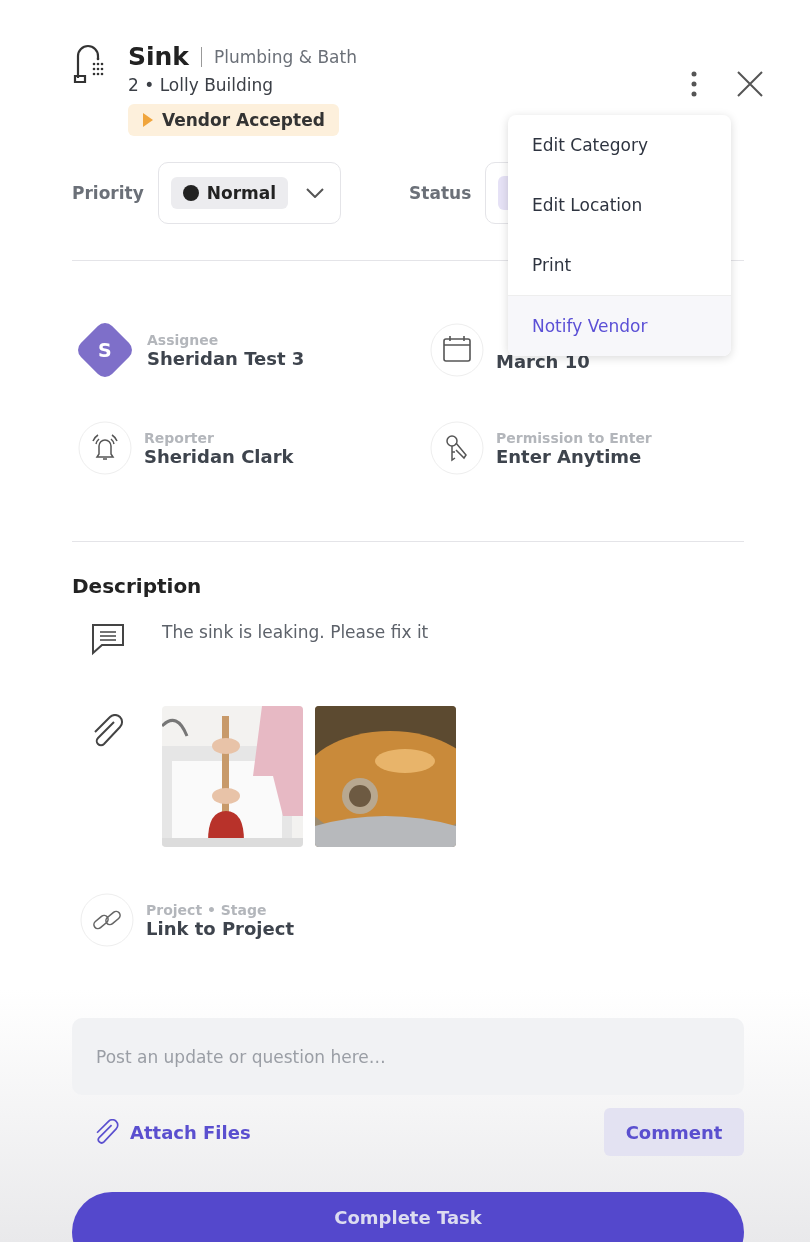 The image size is (810, 1242). What do you see at coordinates (574, 437) in the screenshot?
I see `detail-label: Permission to Enter` at bounding box center [574, 437].